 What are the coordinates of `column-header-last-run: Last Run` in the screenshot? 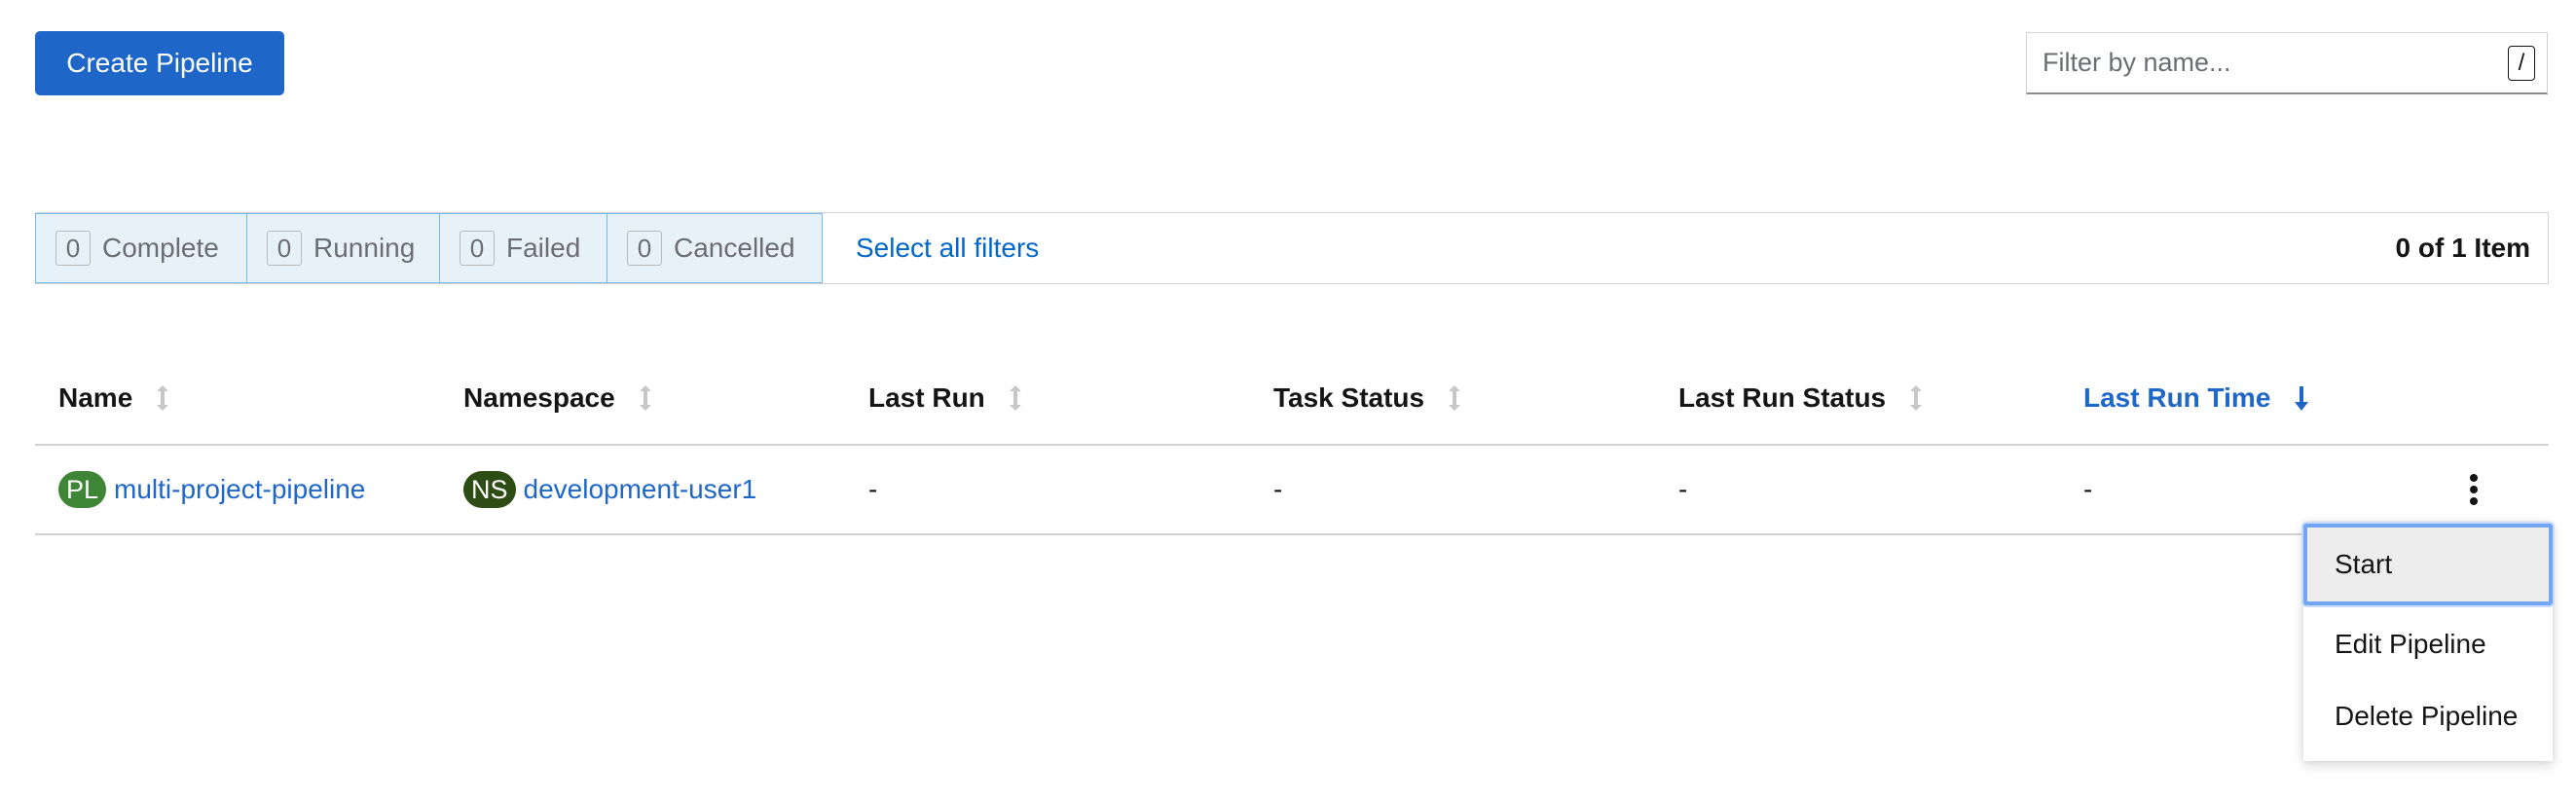 It's located at (945, 398).